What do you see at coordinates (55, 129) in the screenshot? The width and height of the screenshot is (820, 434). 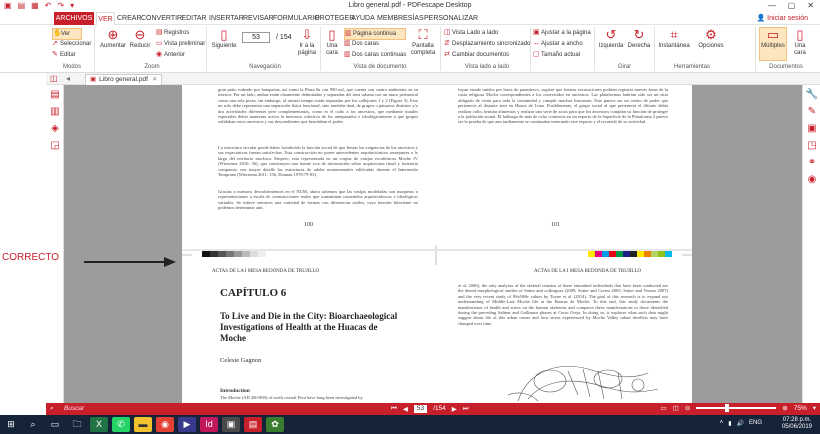 I see `layers-panel-icon: ◈` at bounding box center [55, 129].